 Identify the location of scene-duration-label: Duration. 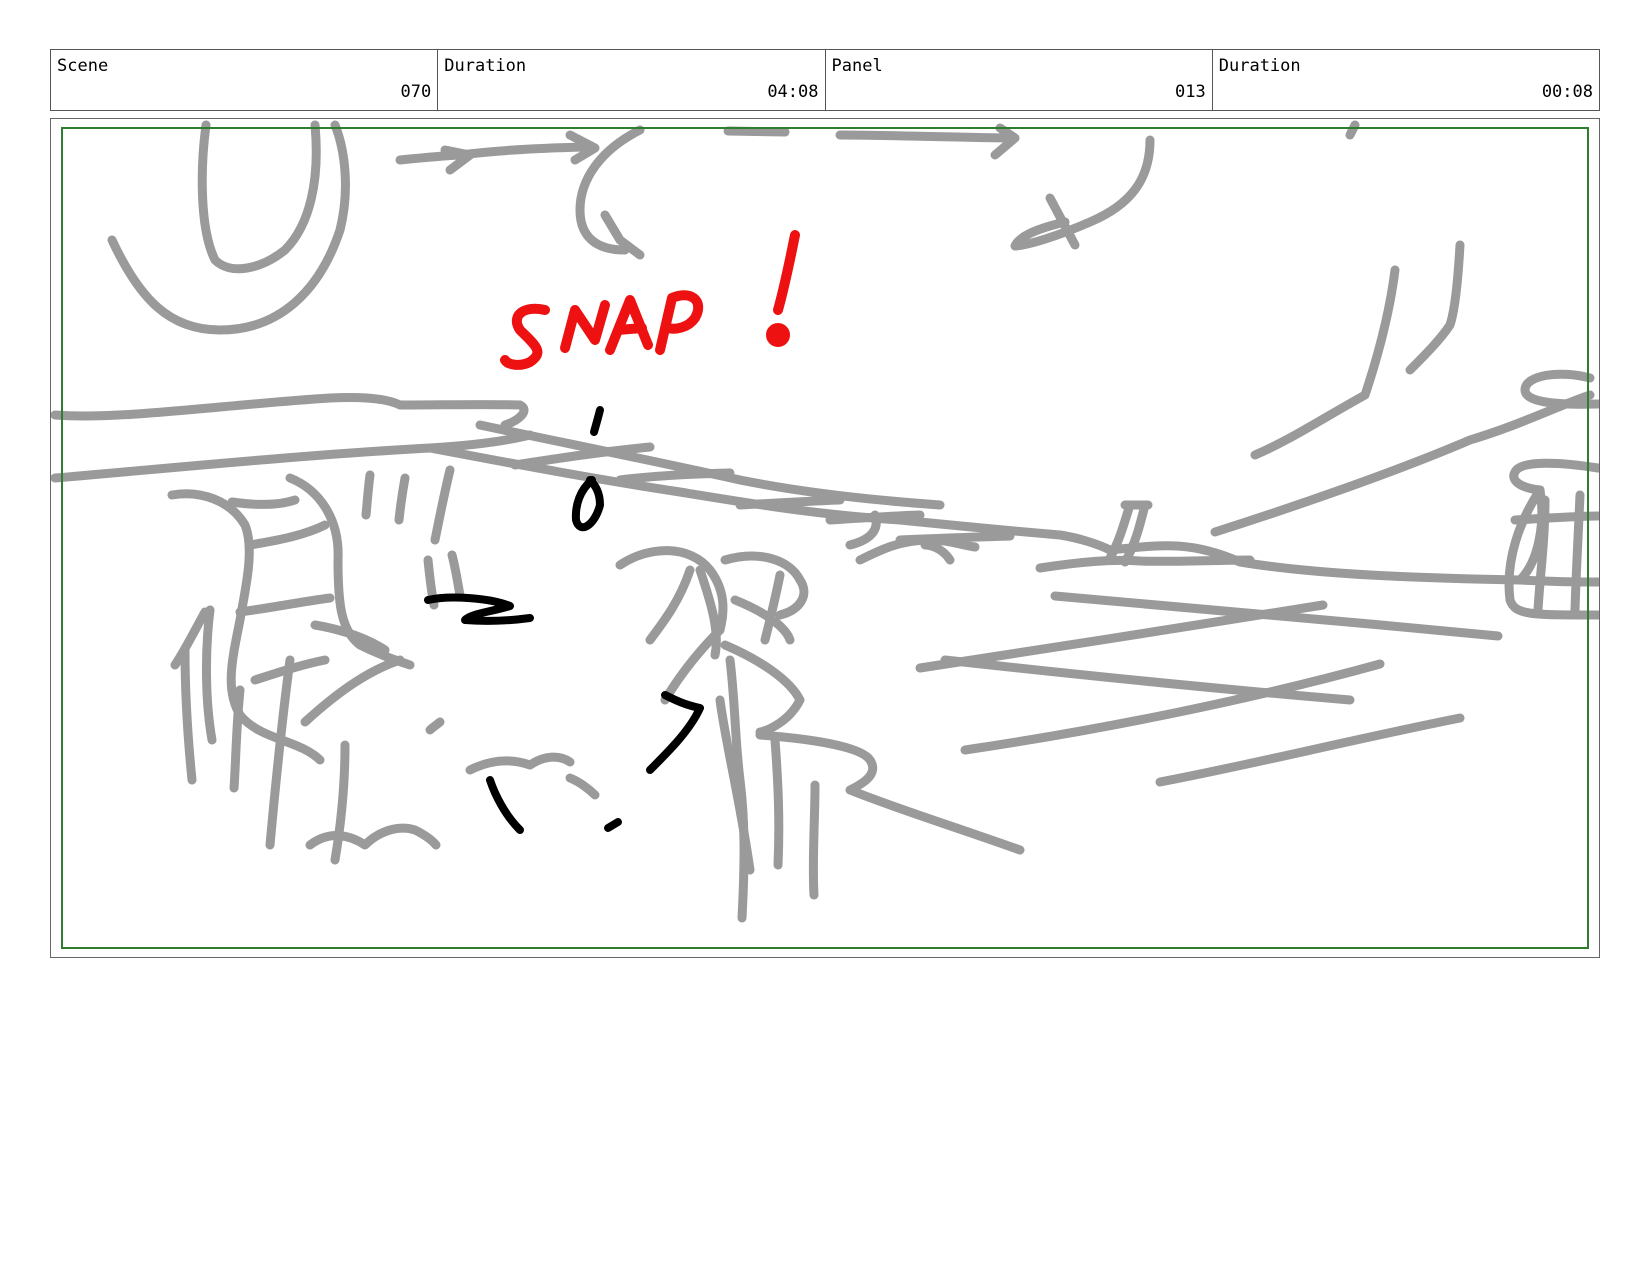
(485, 66).